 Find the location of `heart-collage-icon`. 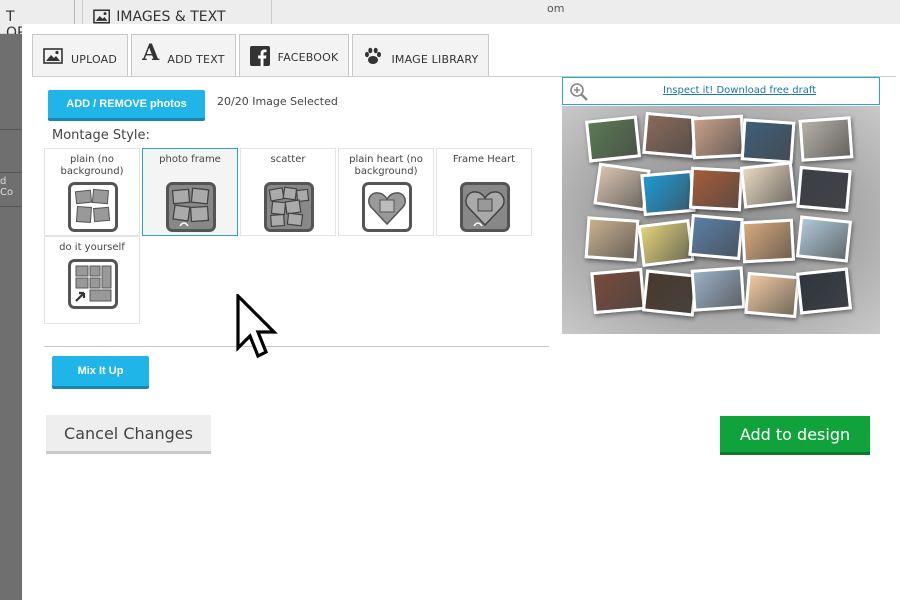

heart-collage-icon is located at coordinates (387, 207).